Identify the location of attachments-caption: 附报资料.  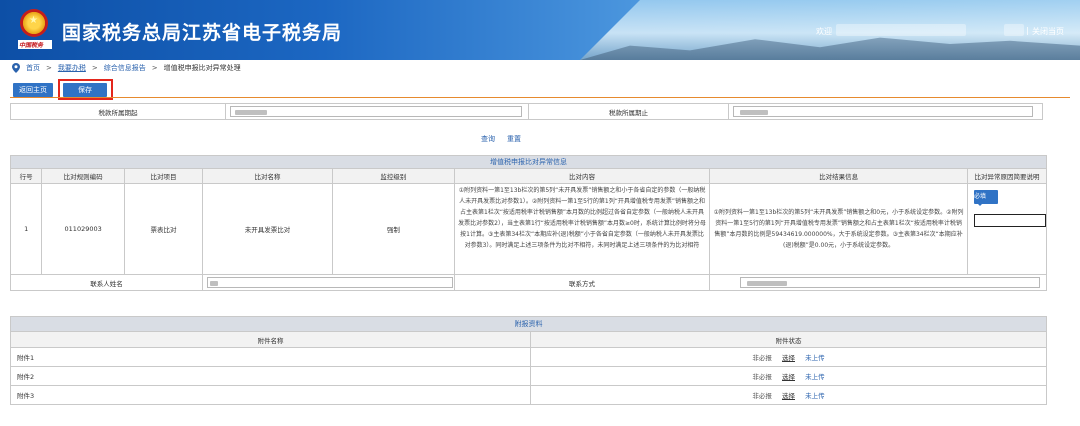
(528, 324).